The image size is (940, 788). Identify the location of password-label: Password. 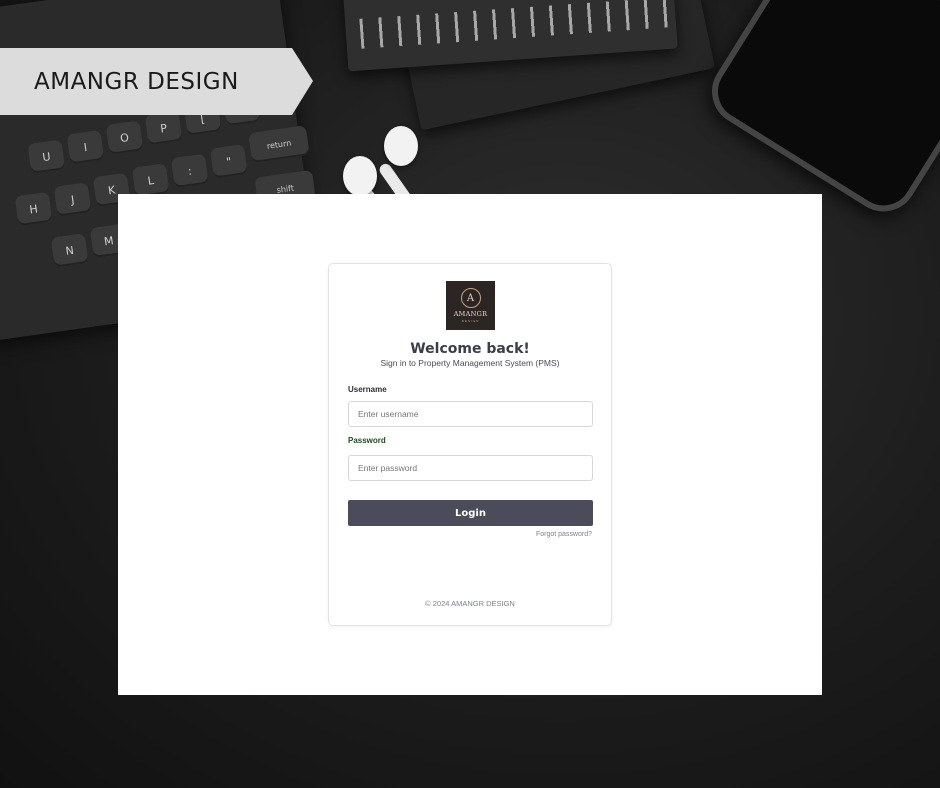
(367, 440).